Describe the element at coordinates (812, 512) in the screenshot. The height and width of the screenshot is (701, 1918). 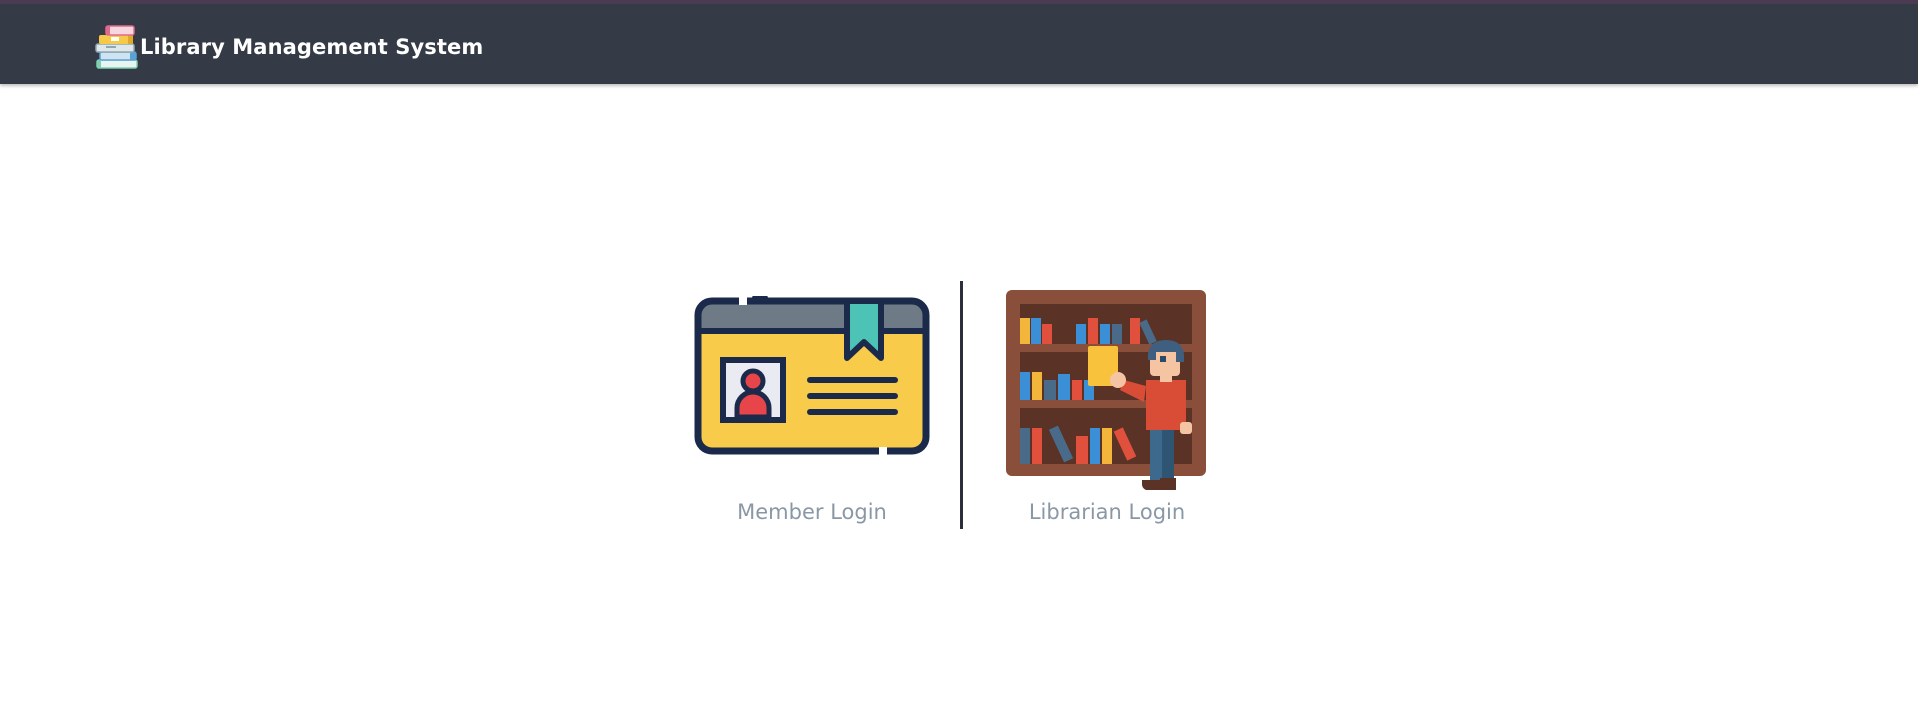
I see `member-login-label: Member Login` at that location.